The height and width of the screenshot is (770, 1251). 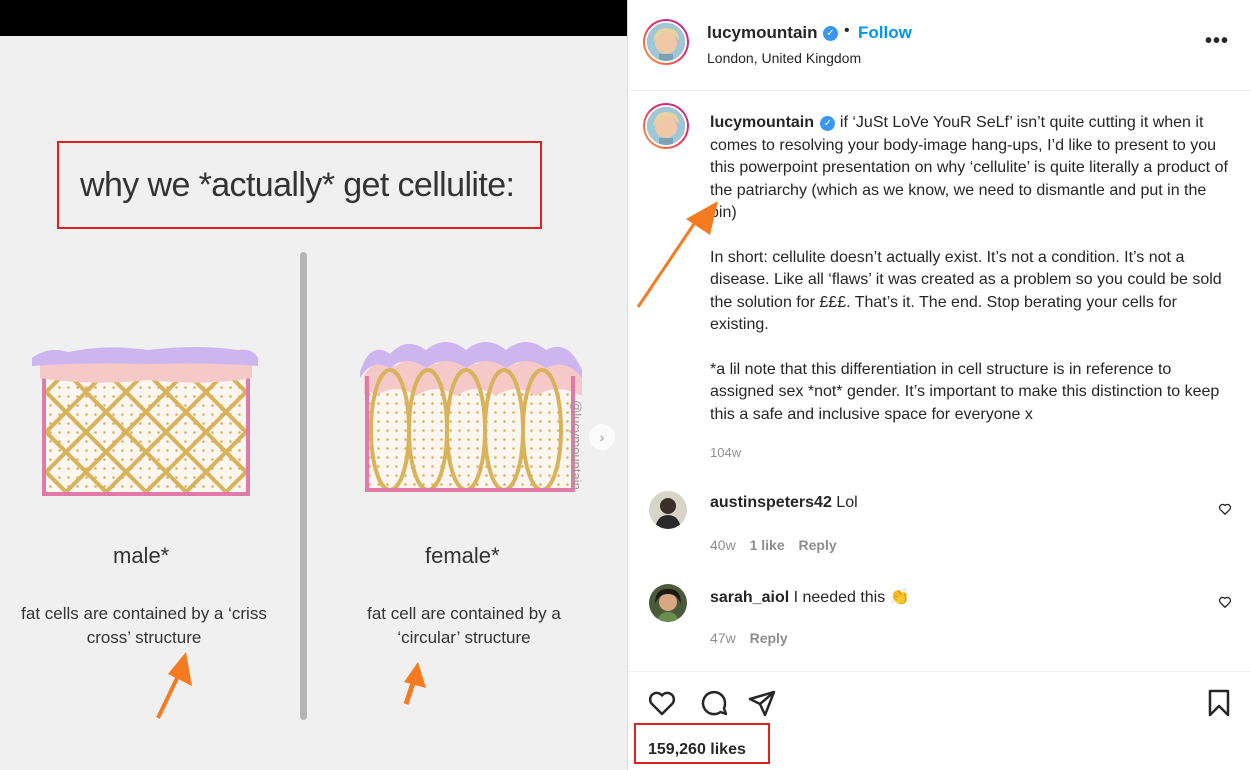 I want to click on female-cell-illustration, so click(x=471, y=417).